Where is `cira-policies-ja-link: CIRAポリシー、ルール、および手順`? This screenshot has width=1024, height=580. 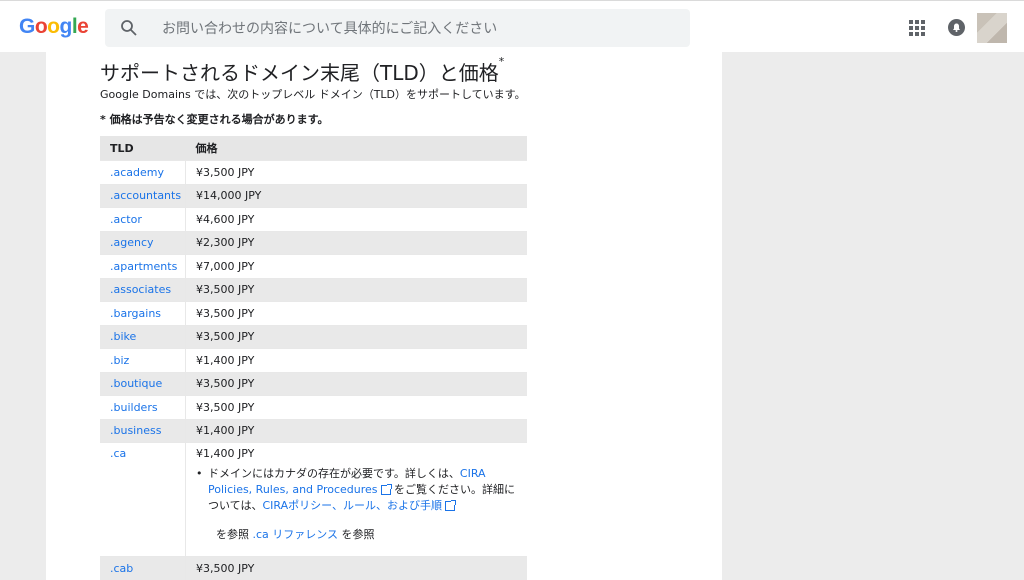 cira-policies-ja-link: CIRAポリシー、ルール、および手順 is located at coordinates (352, 505).